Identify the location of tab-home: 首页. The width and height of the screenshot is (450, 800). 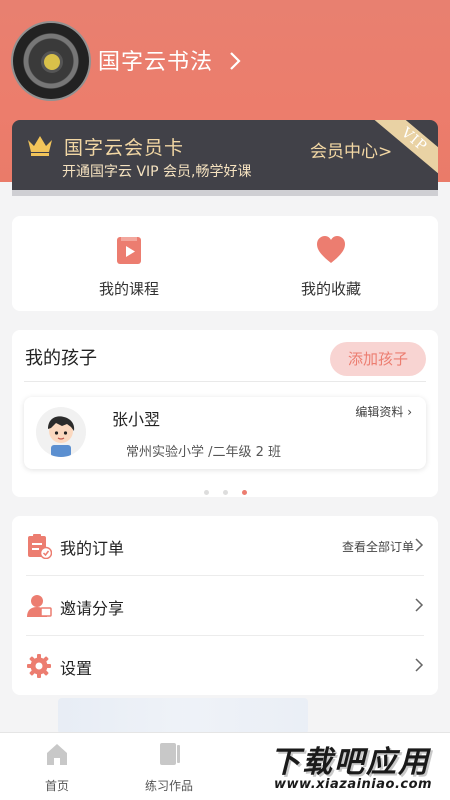
(57, 767).